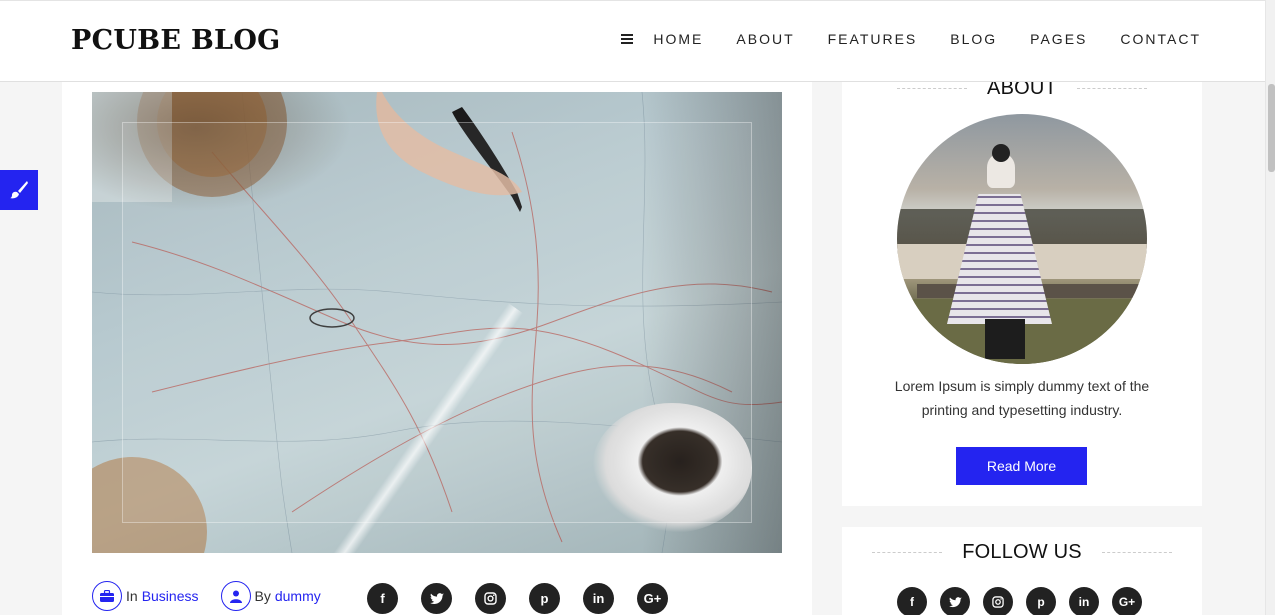 The width and height of the screenshot is (1275, 615). I want to click on photo-hat-pompom, so click(1001, 153).